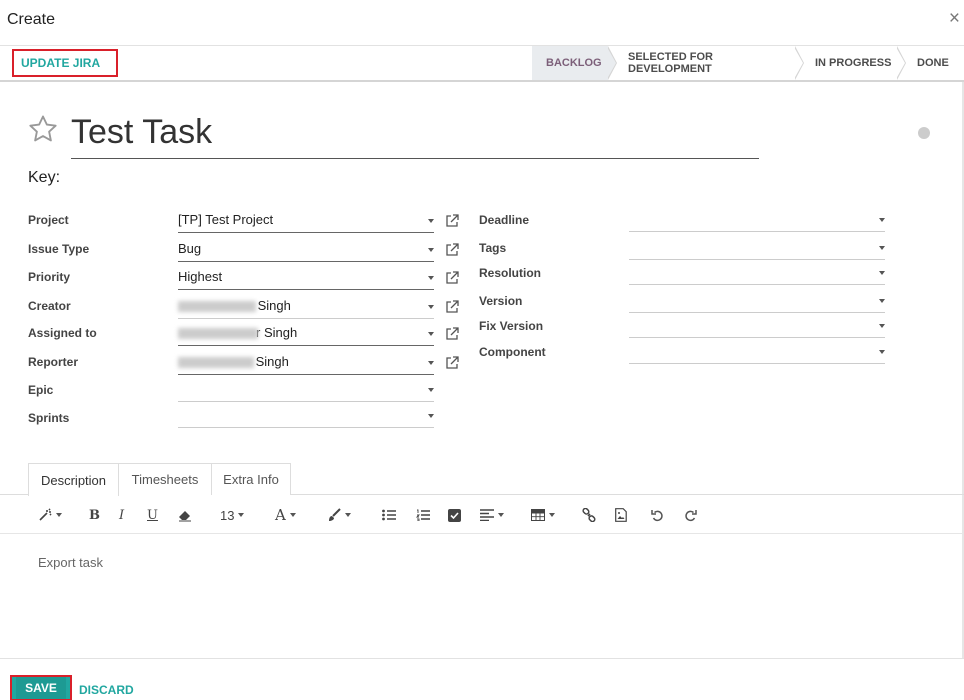  Describe the element at coordinates (757, 352) in the screenshot. I see `component-select` at that location.